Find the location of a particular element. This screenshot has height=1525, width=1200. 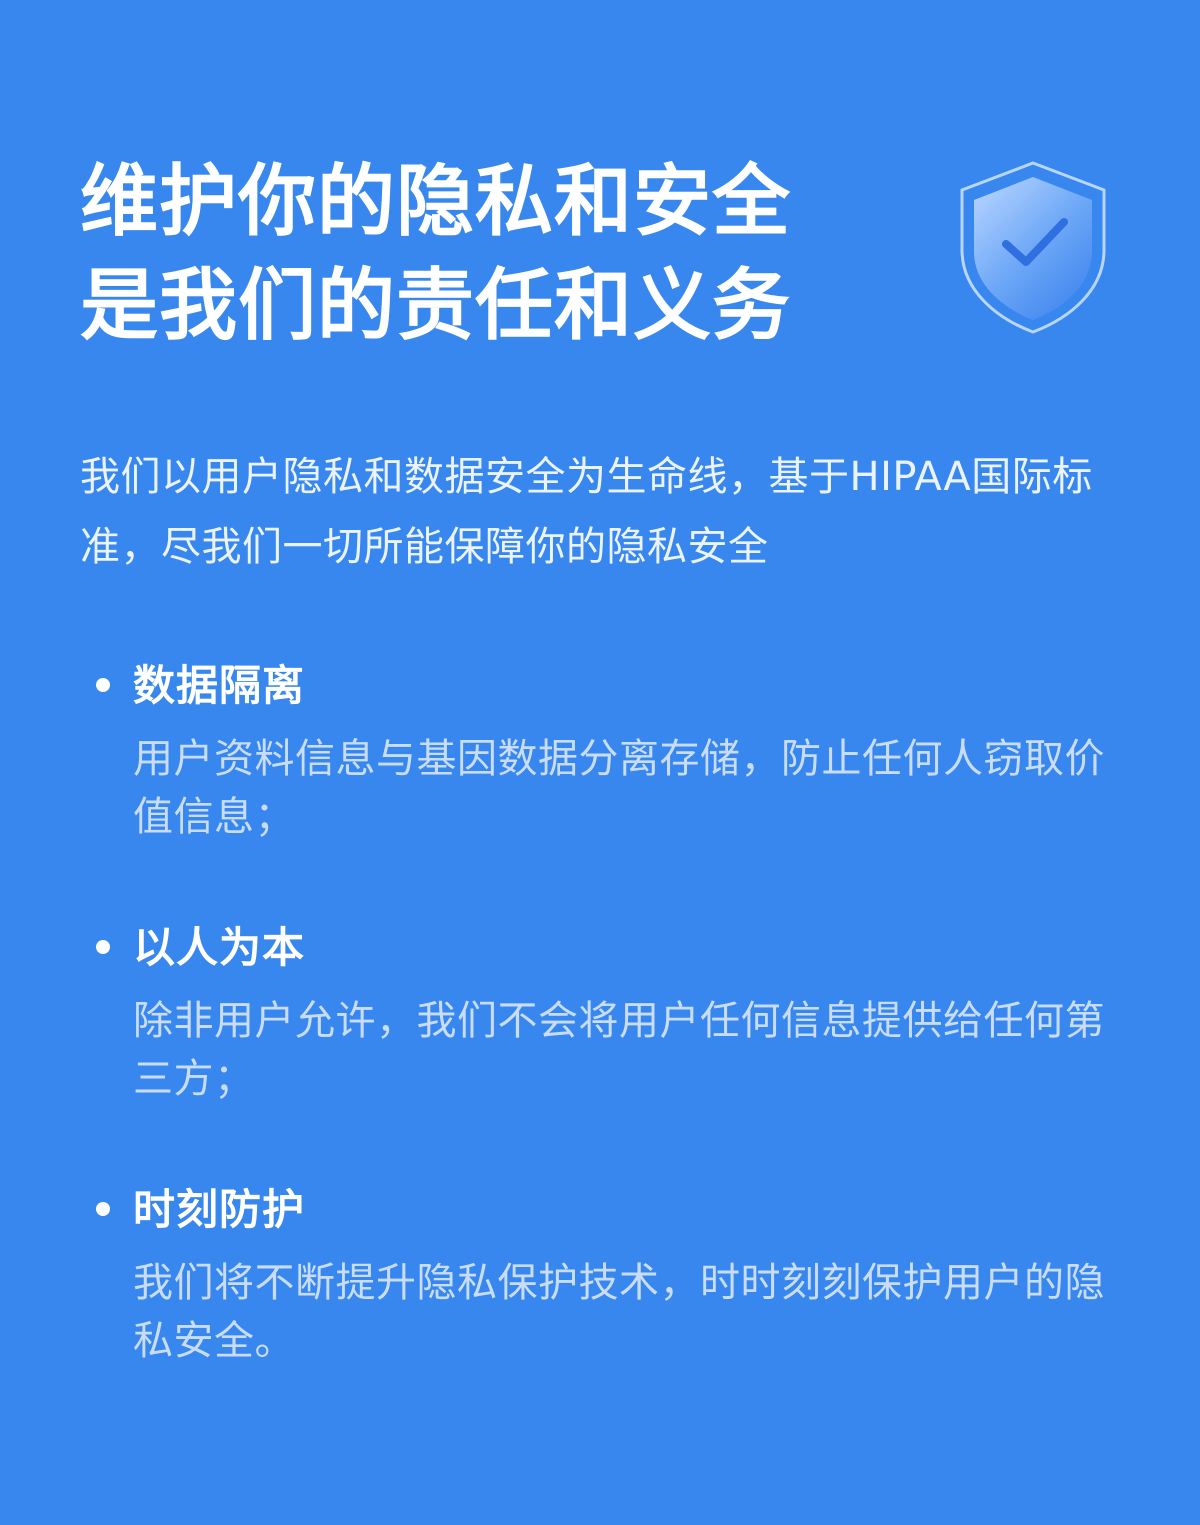

feature-title: 以人为本 is located at coordinates (219, 947).